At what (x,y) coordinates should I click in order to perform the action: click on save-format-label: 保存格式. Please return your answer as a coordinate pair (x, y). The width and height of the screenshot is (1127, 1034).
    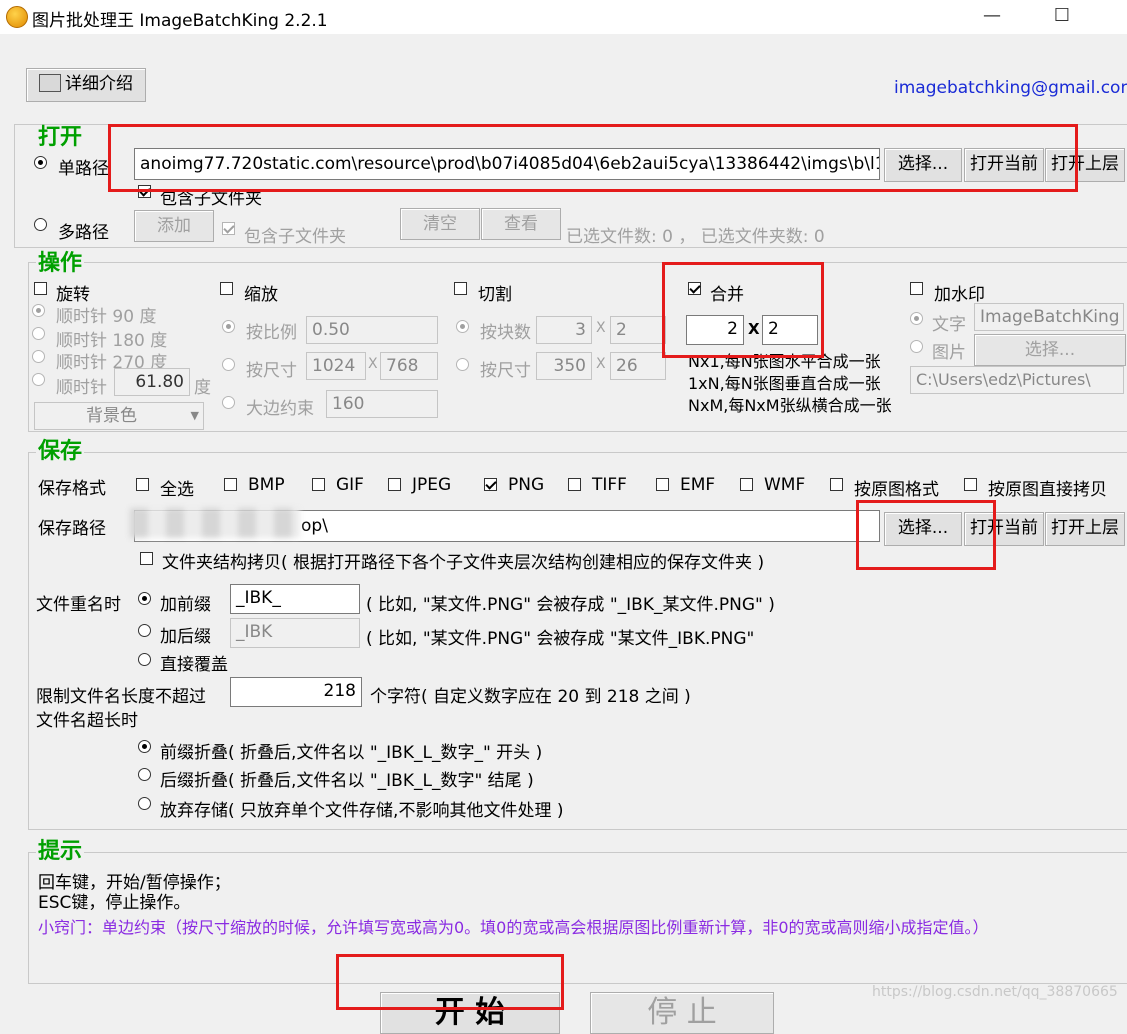
    Looking at the image, I should click on (72, 489).